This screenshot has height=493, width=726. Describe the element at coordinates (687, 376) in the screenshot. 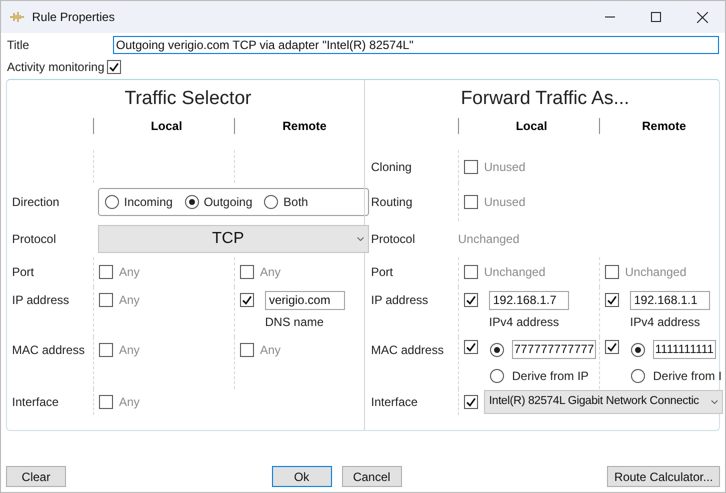

I see `option-label: Derive from I` at that location.